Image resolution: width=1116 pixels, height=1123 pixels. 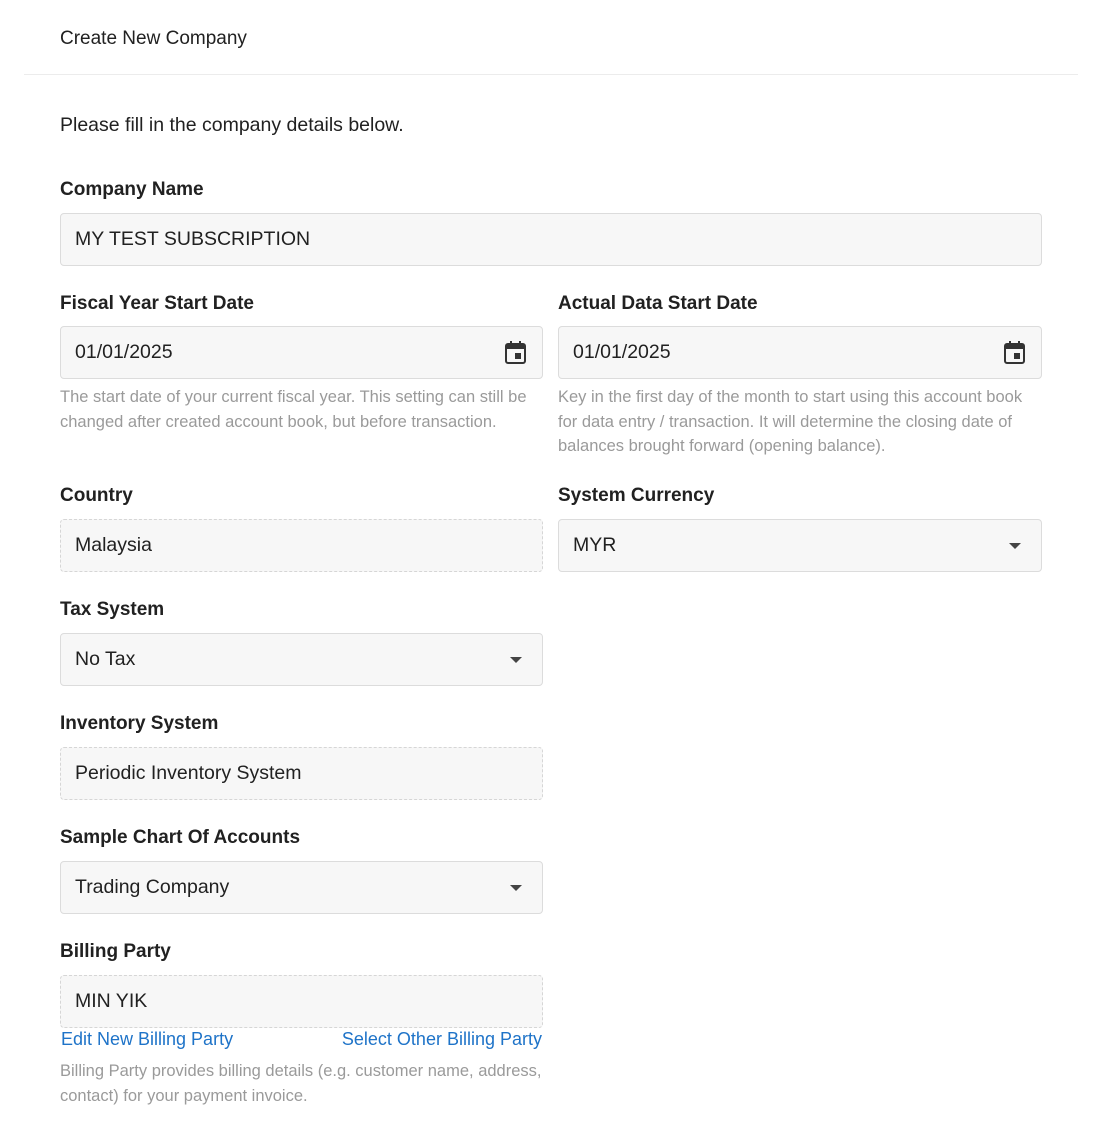 I want to click on sample-chart-of-accounts-value: Trading Company, so click(x=152, y=887).